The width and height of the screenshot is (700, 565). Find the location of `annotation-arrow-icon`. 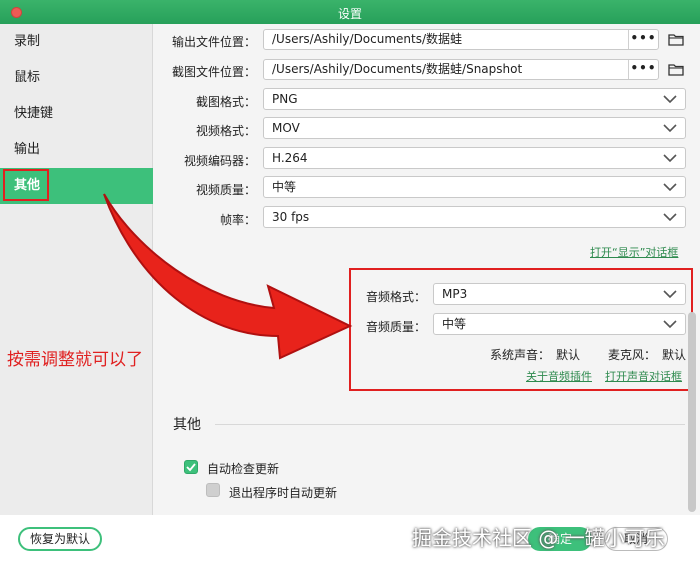

annotation-arrow-icon is located at coordinates (228, 276).